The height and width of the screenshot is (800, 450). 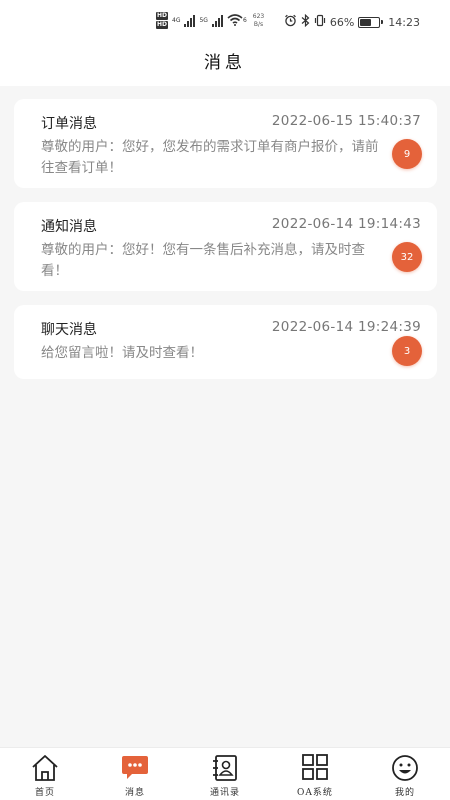 What do you see at coordinates (69, 227) in the screenshot?
I see `message-title: 通知消息` at bounding box center [69, 227].